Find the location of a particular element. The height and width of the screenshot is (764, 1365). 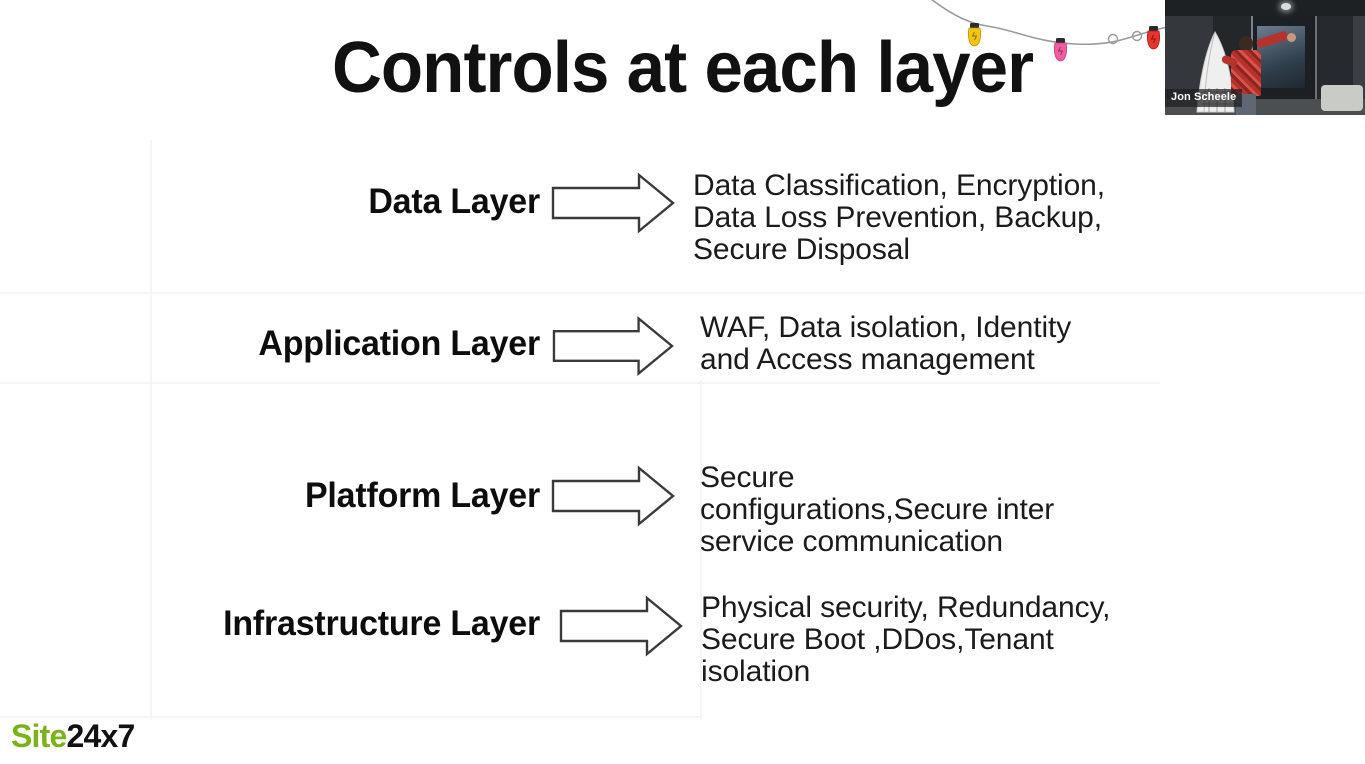

layer-label-infrastructure: Infrastructure Layer is located at coordinates (381, 623).